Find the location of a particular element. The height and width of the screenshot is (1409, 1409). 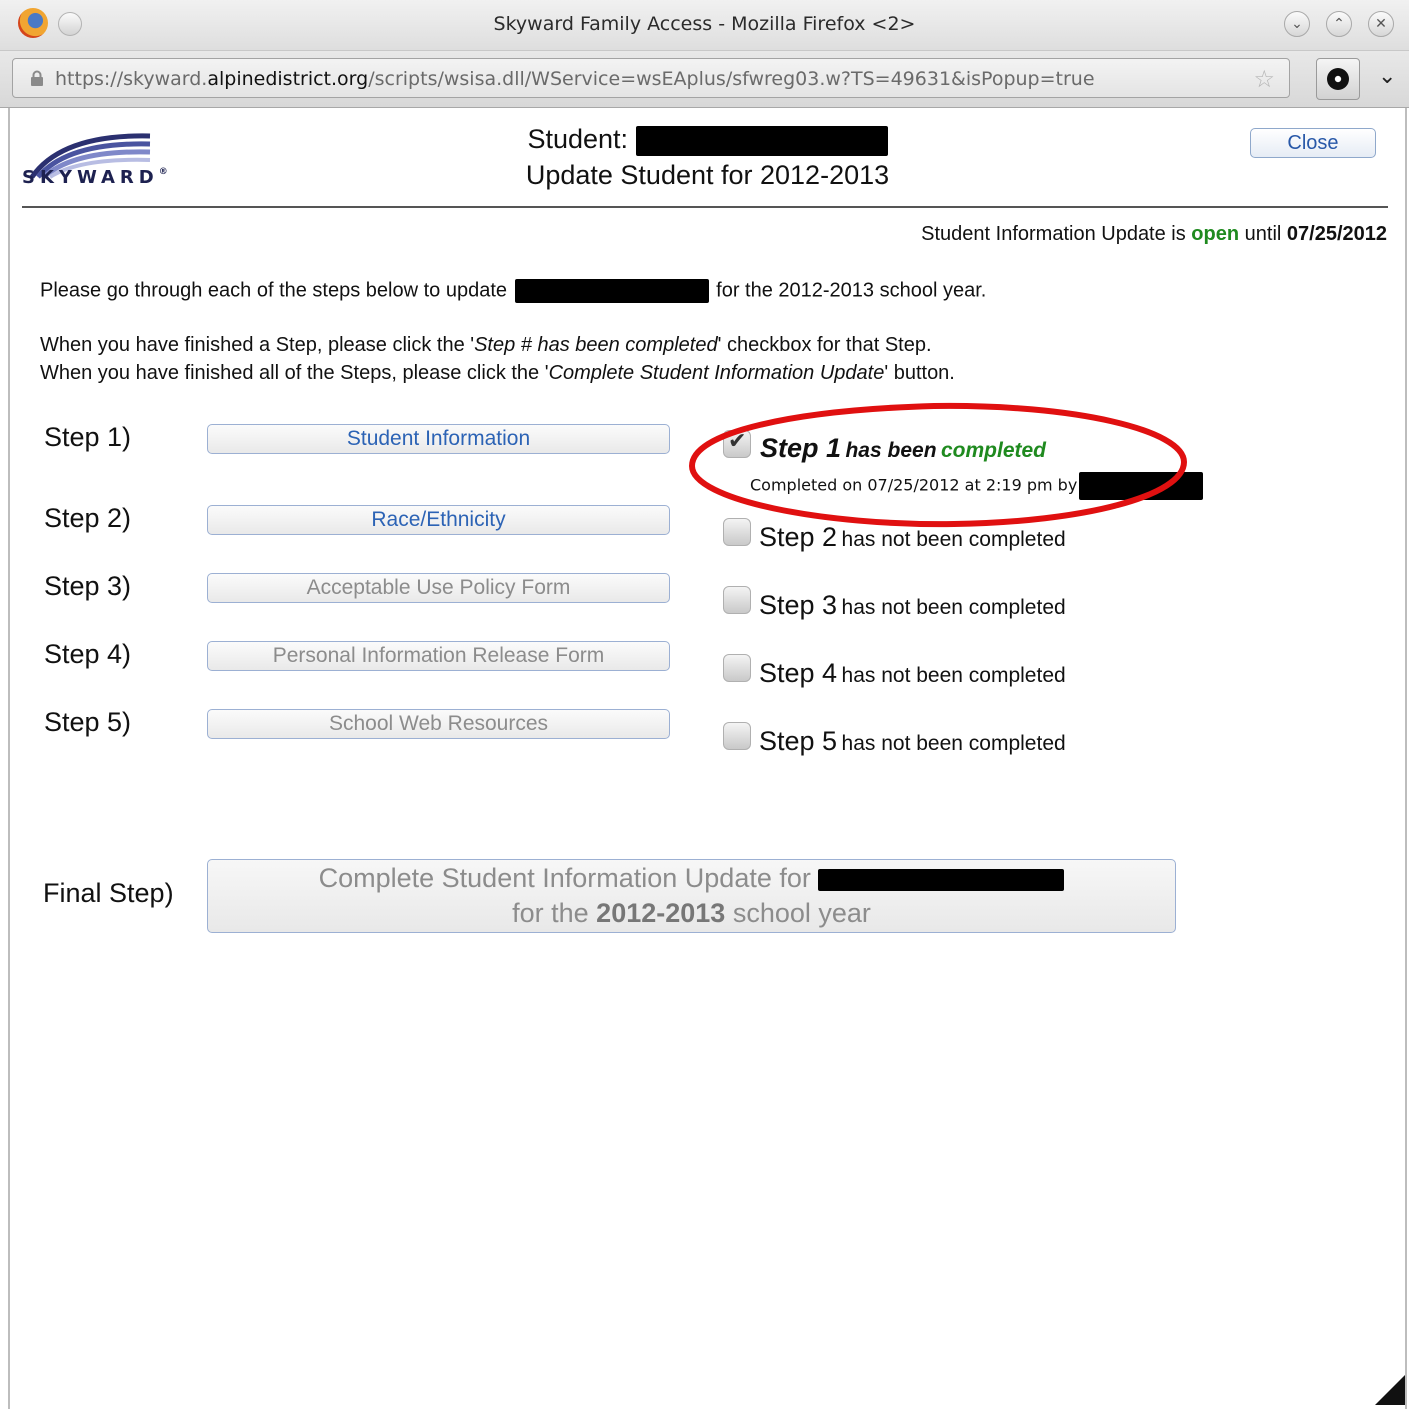

step-3-label: Step 3) is located at coordinates (88, 586).